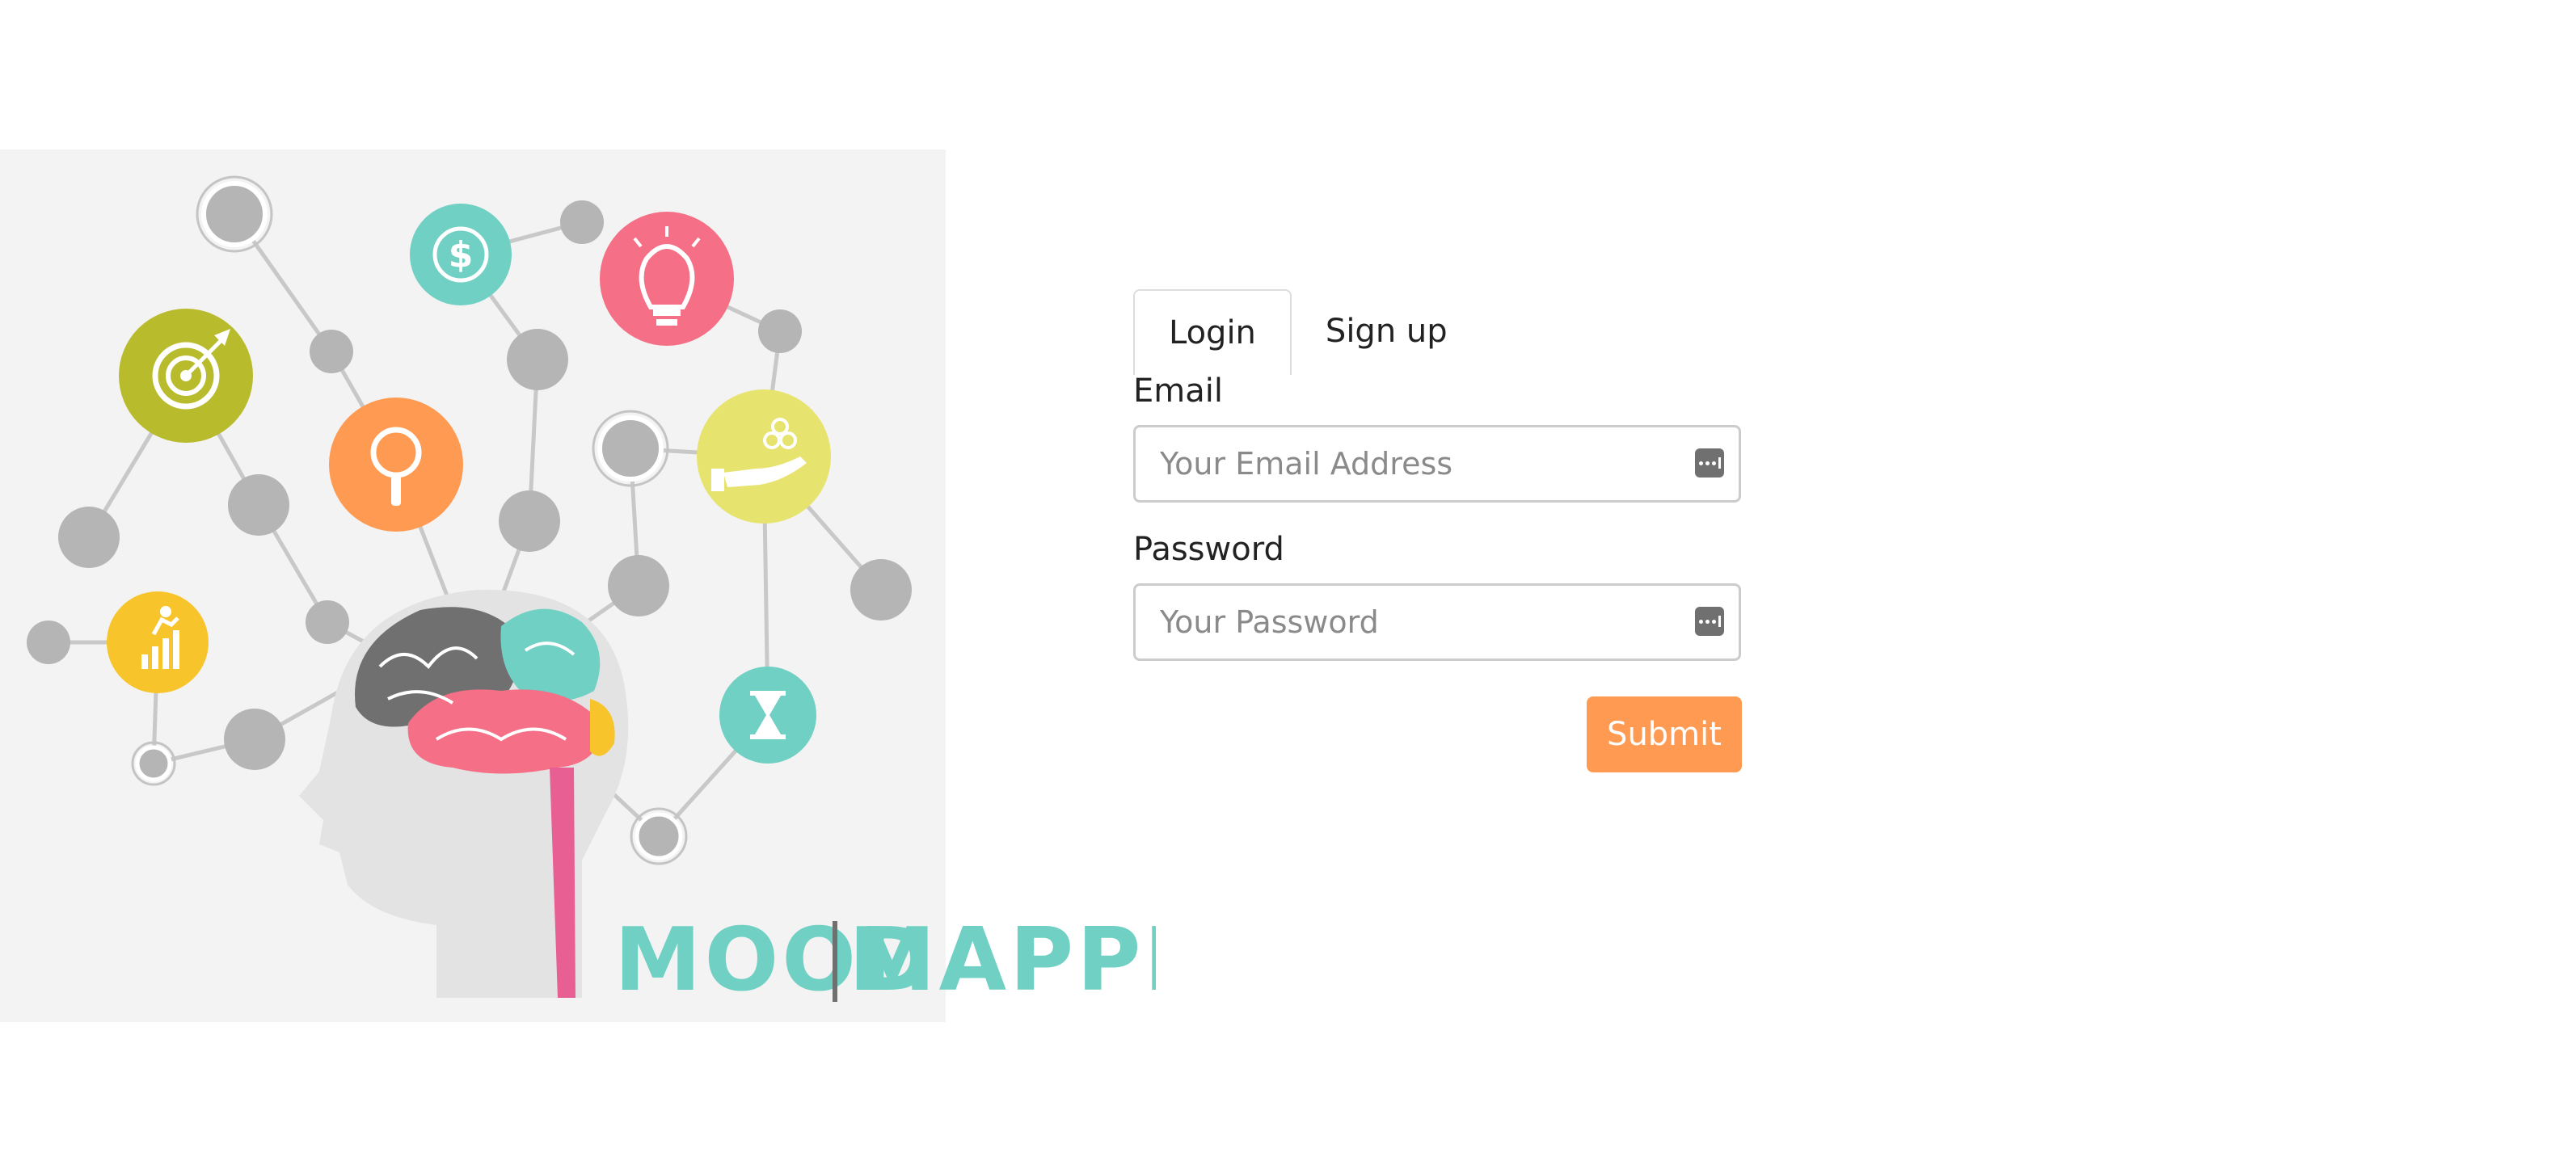 The width and height of the screenshot is (2576, 1157). I want to click on target-icon, so click(186, 376).